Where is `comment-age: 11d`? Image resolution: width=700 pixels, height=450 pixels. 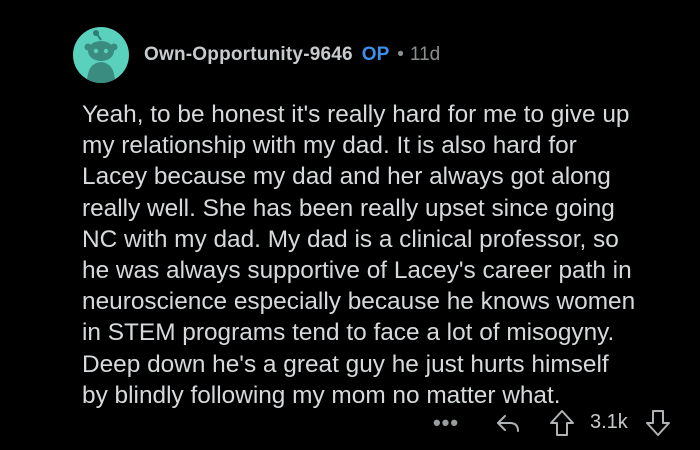
comment-age: 11d is located at coordinates (425, 54).